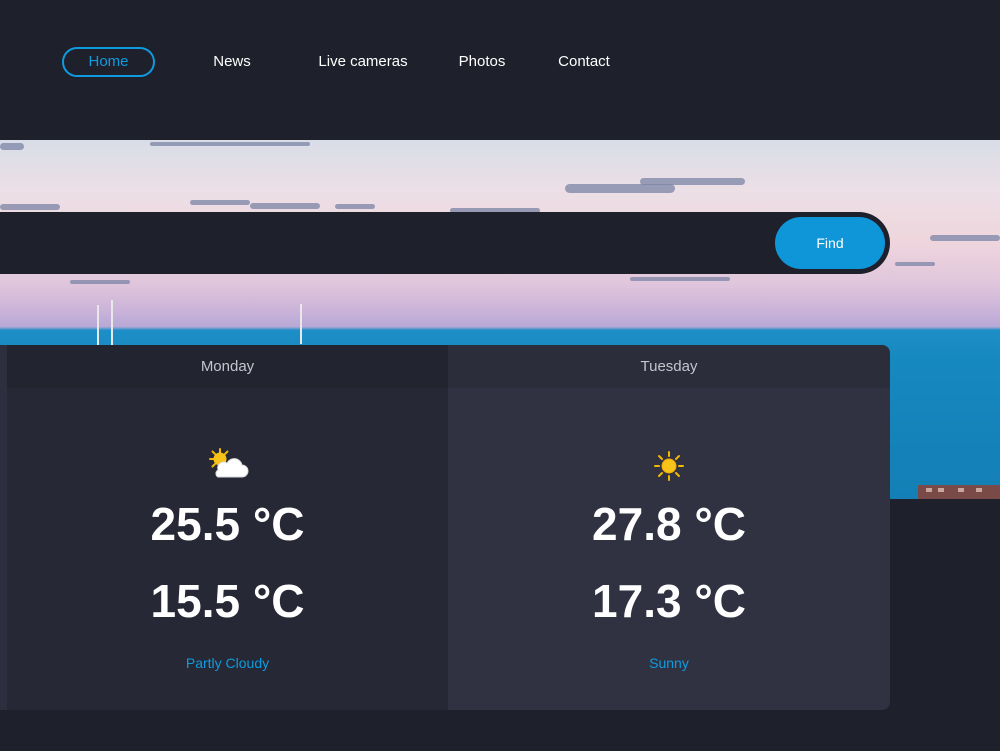 This screenshot has width=1000, height=751. I want to click on sun-icon, so click(669, 468).